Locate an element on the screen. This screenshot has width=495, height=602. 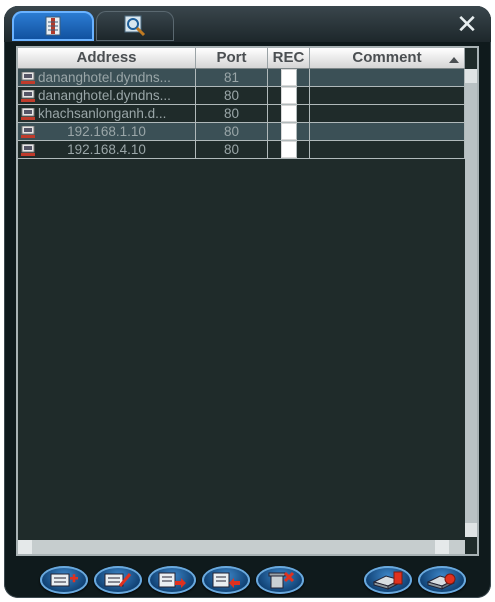
table-row: 192.168.1.10 80 is located at coordinates (241, 132).